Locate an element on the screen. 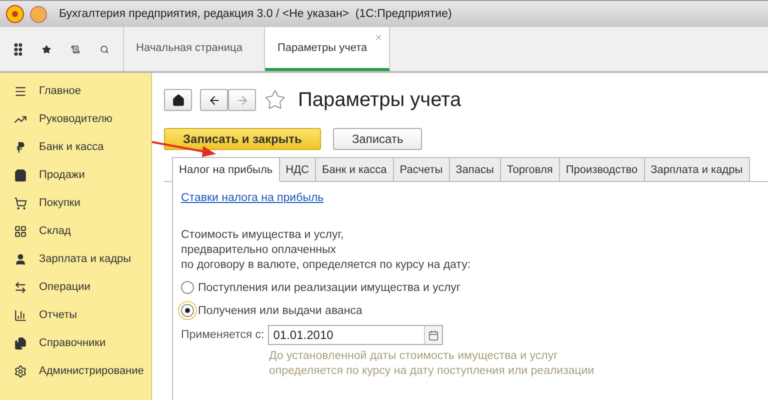  description-text: Стоимость имущества и услуг, предварительно оплаченных по договору в валюте, определяется по курсу на дату: is located at coordinates (326, 250).